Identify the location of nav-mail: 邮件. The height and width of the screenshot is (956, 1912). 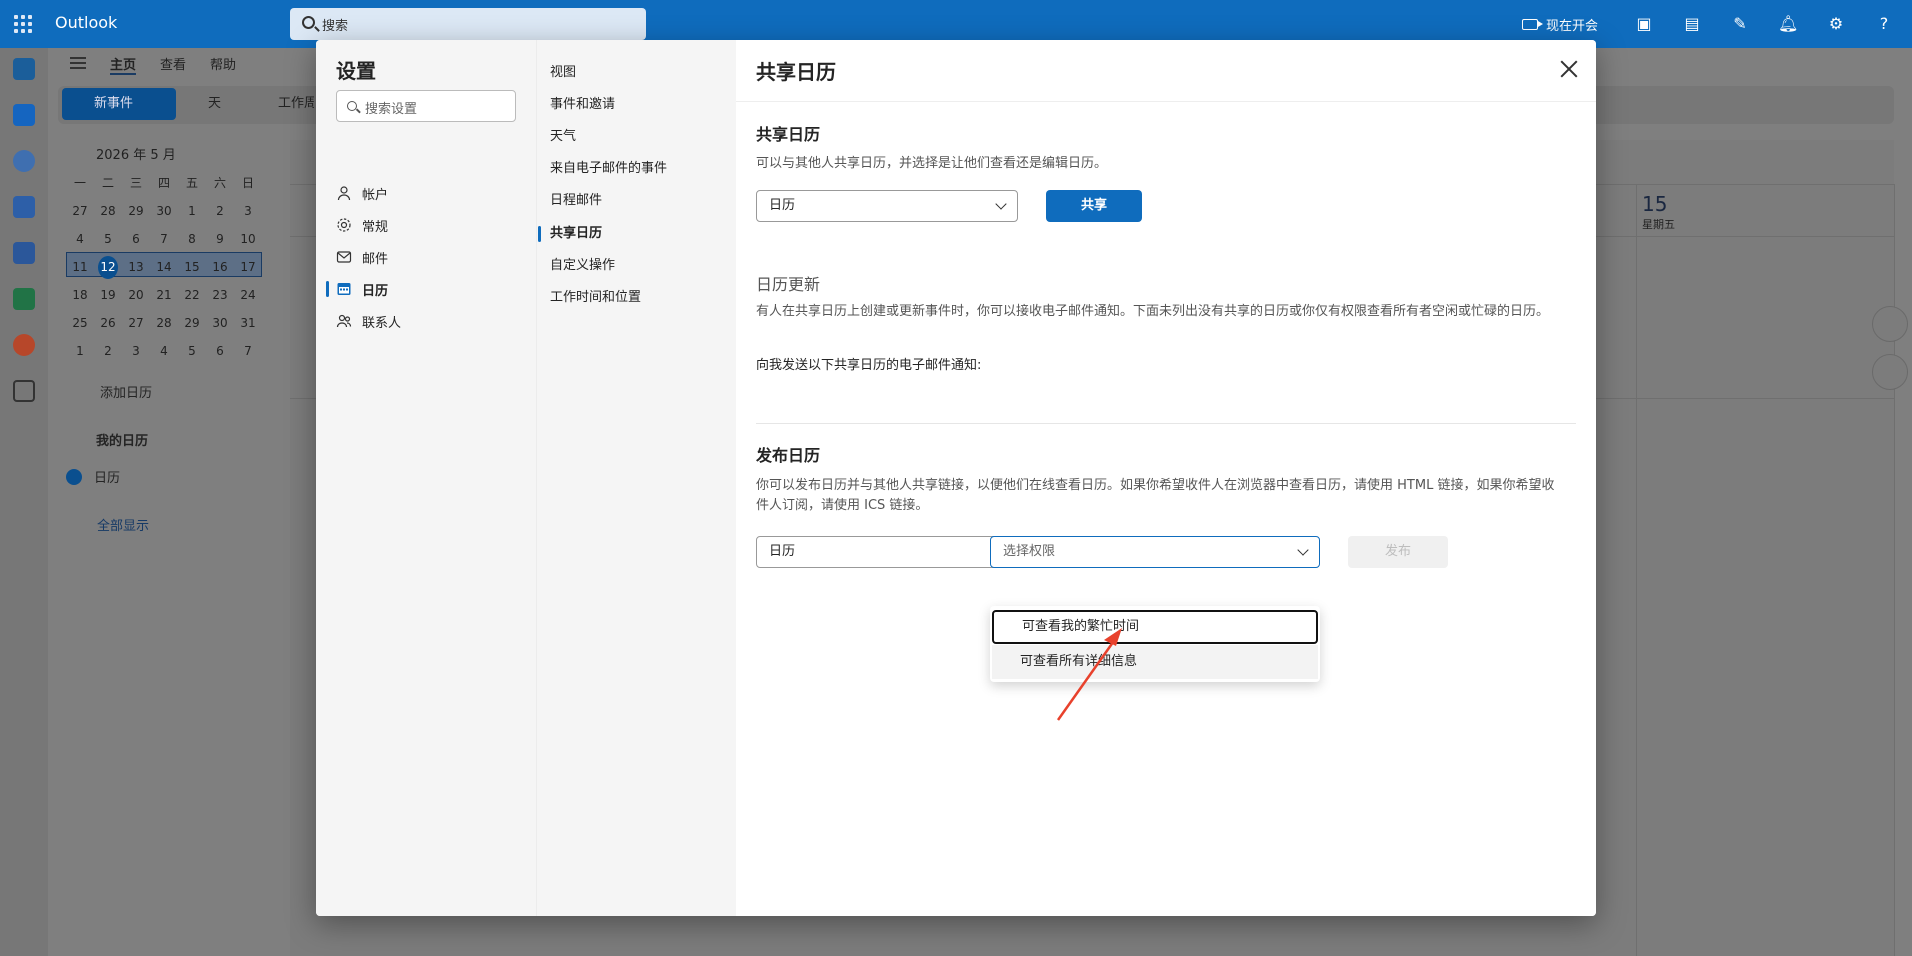
(431, 257).